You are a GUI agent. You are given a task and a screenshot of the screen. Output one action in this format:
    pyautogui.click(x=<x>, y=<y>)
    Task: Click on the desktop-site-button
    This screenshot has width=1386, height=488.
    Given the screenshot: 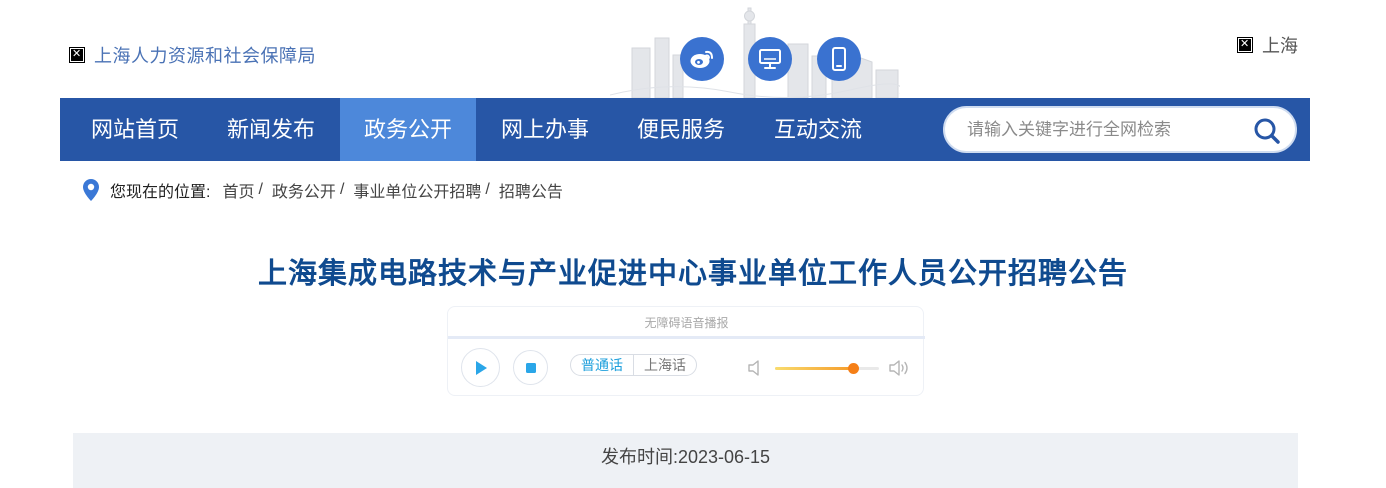 What is the action you would take?
    pyautogui.click(x=770, y=59)
    